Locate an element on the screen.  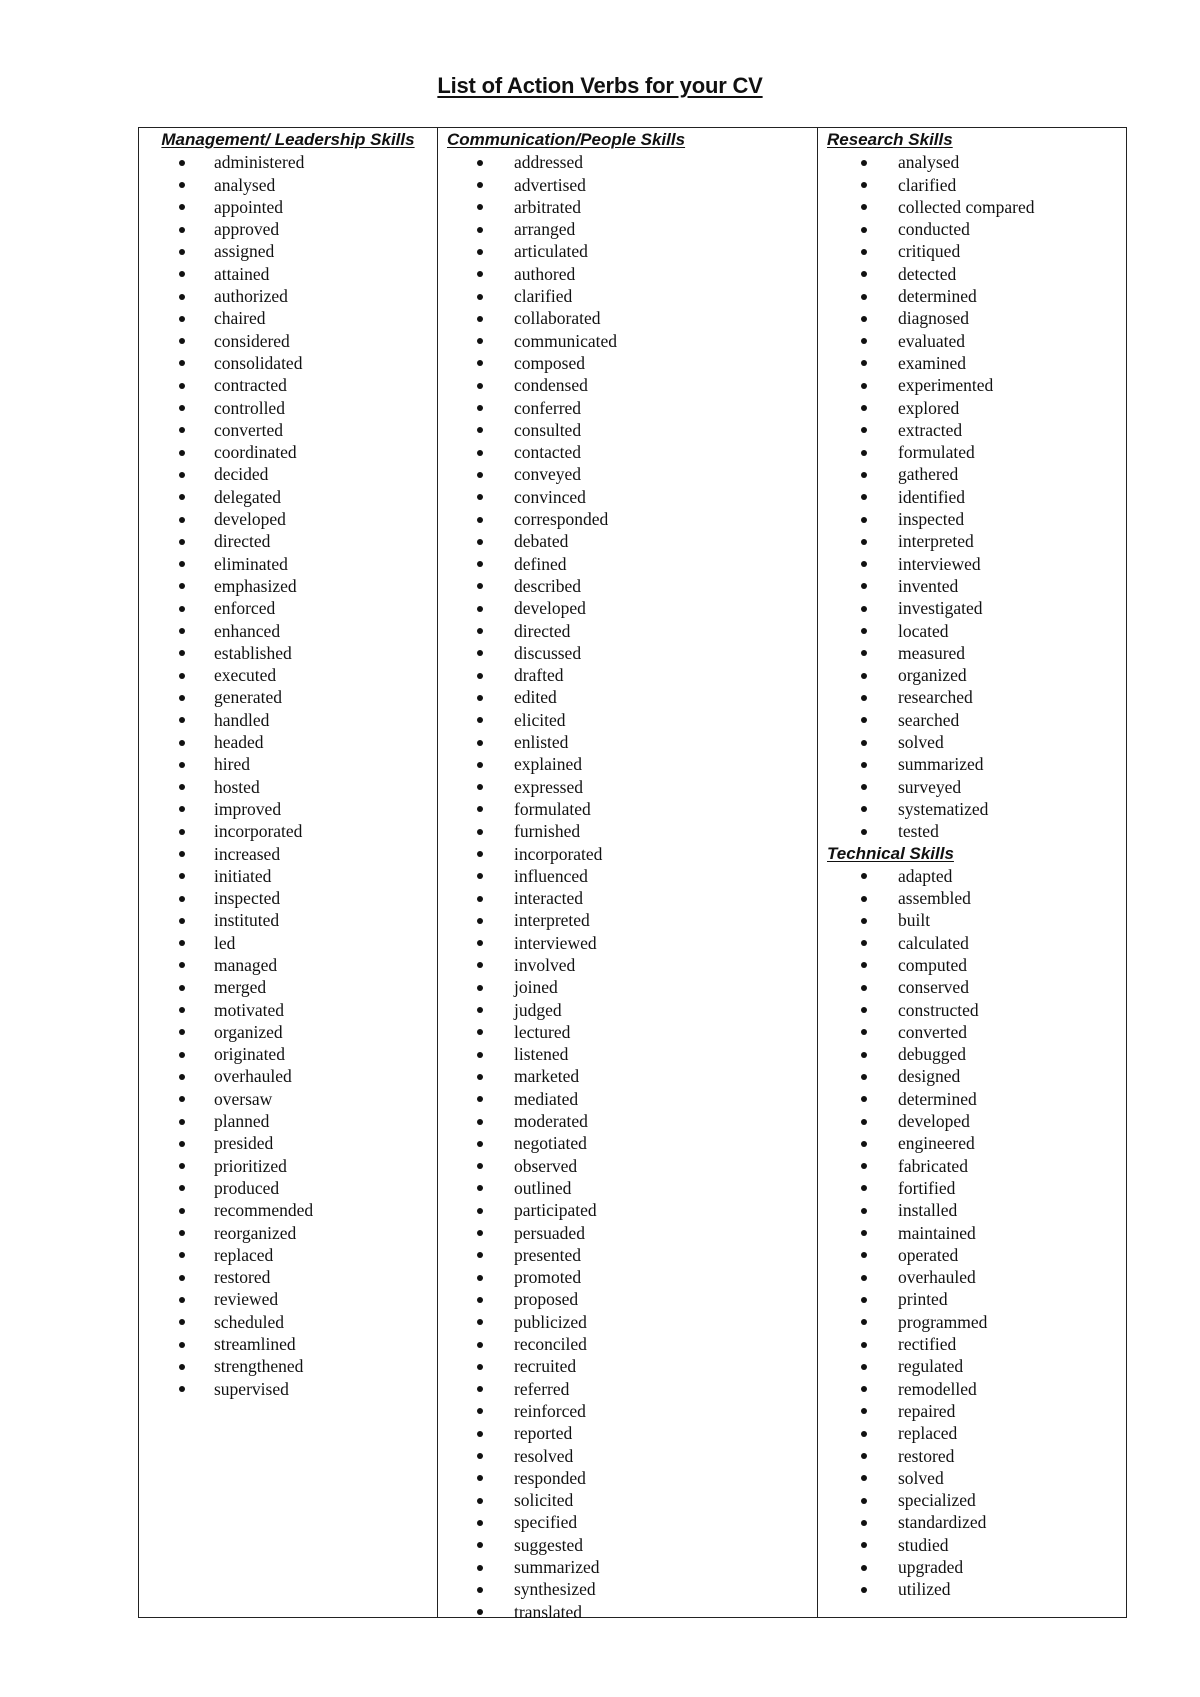
action-verb: formulated is located at coordinates (552, 808).